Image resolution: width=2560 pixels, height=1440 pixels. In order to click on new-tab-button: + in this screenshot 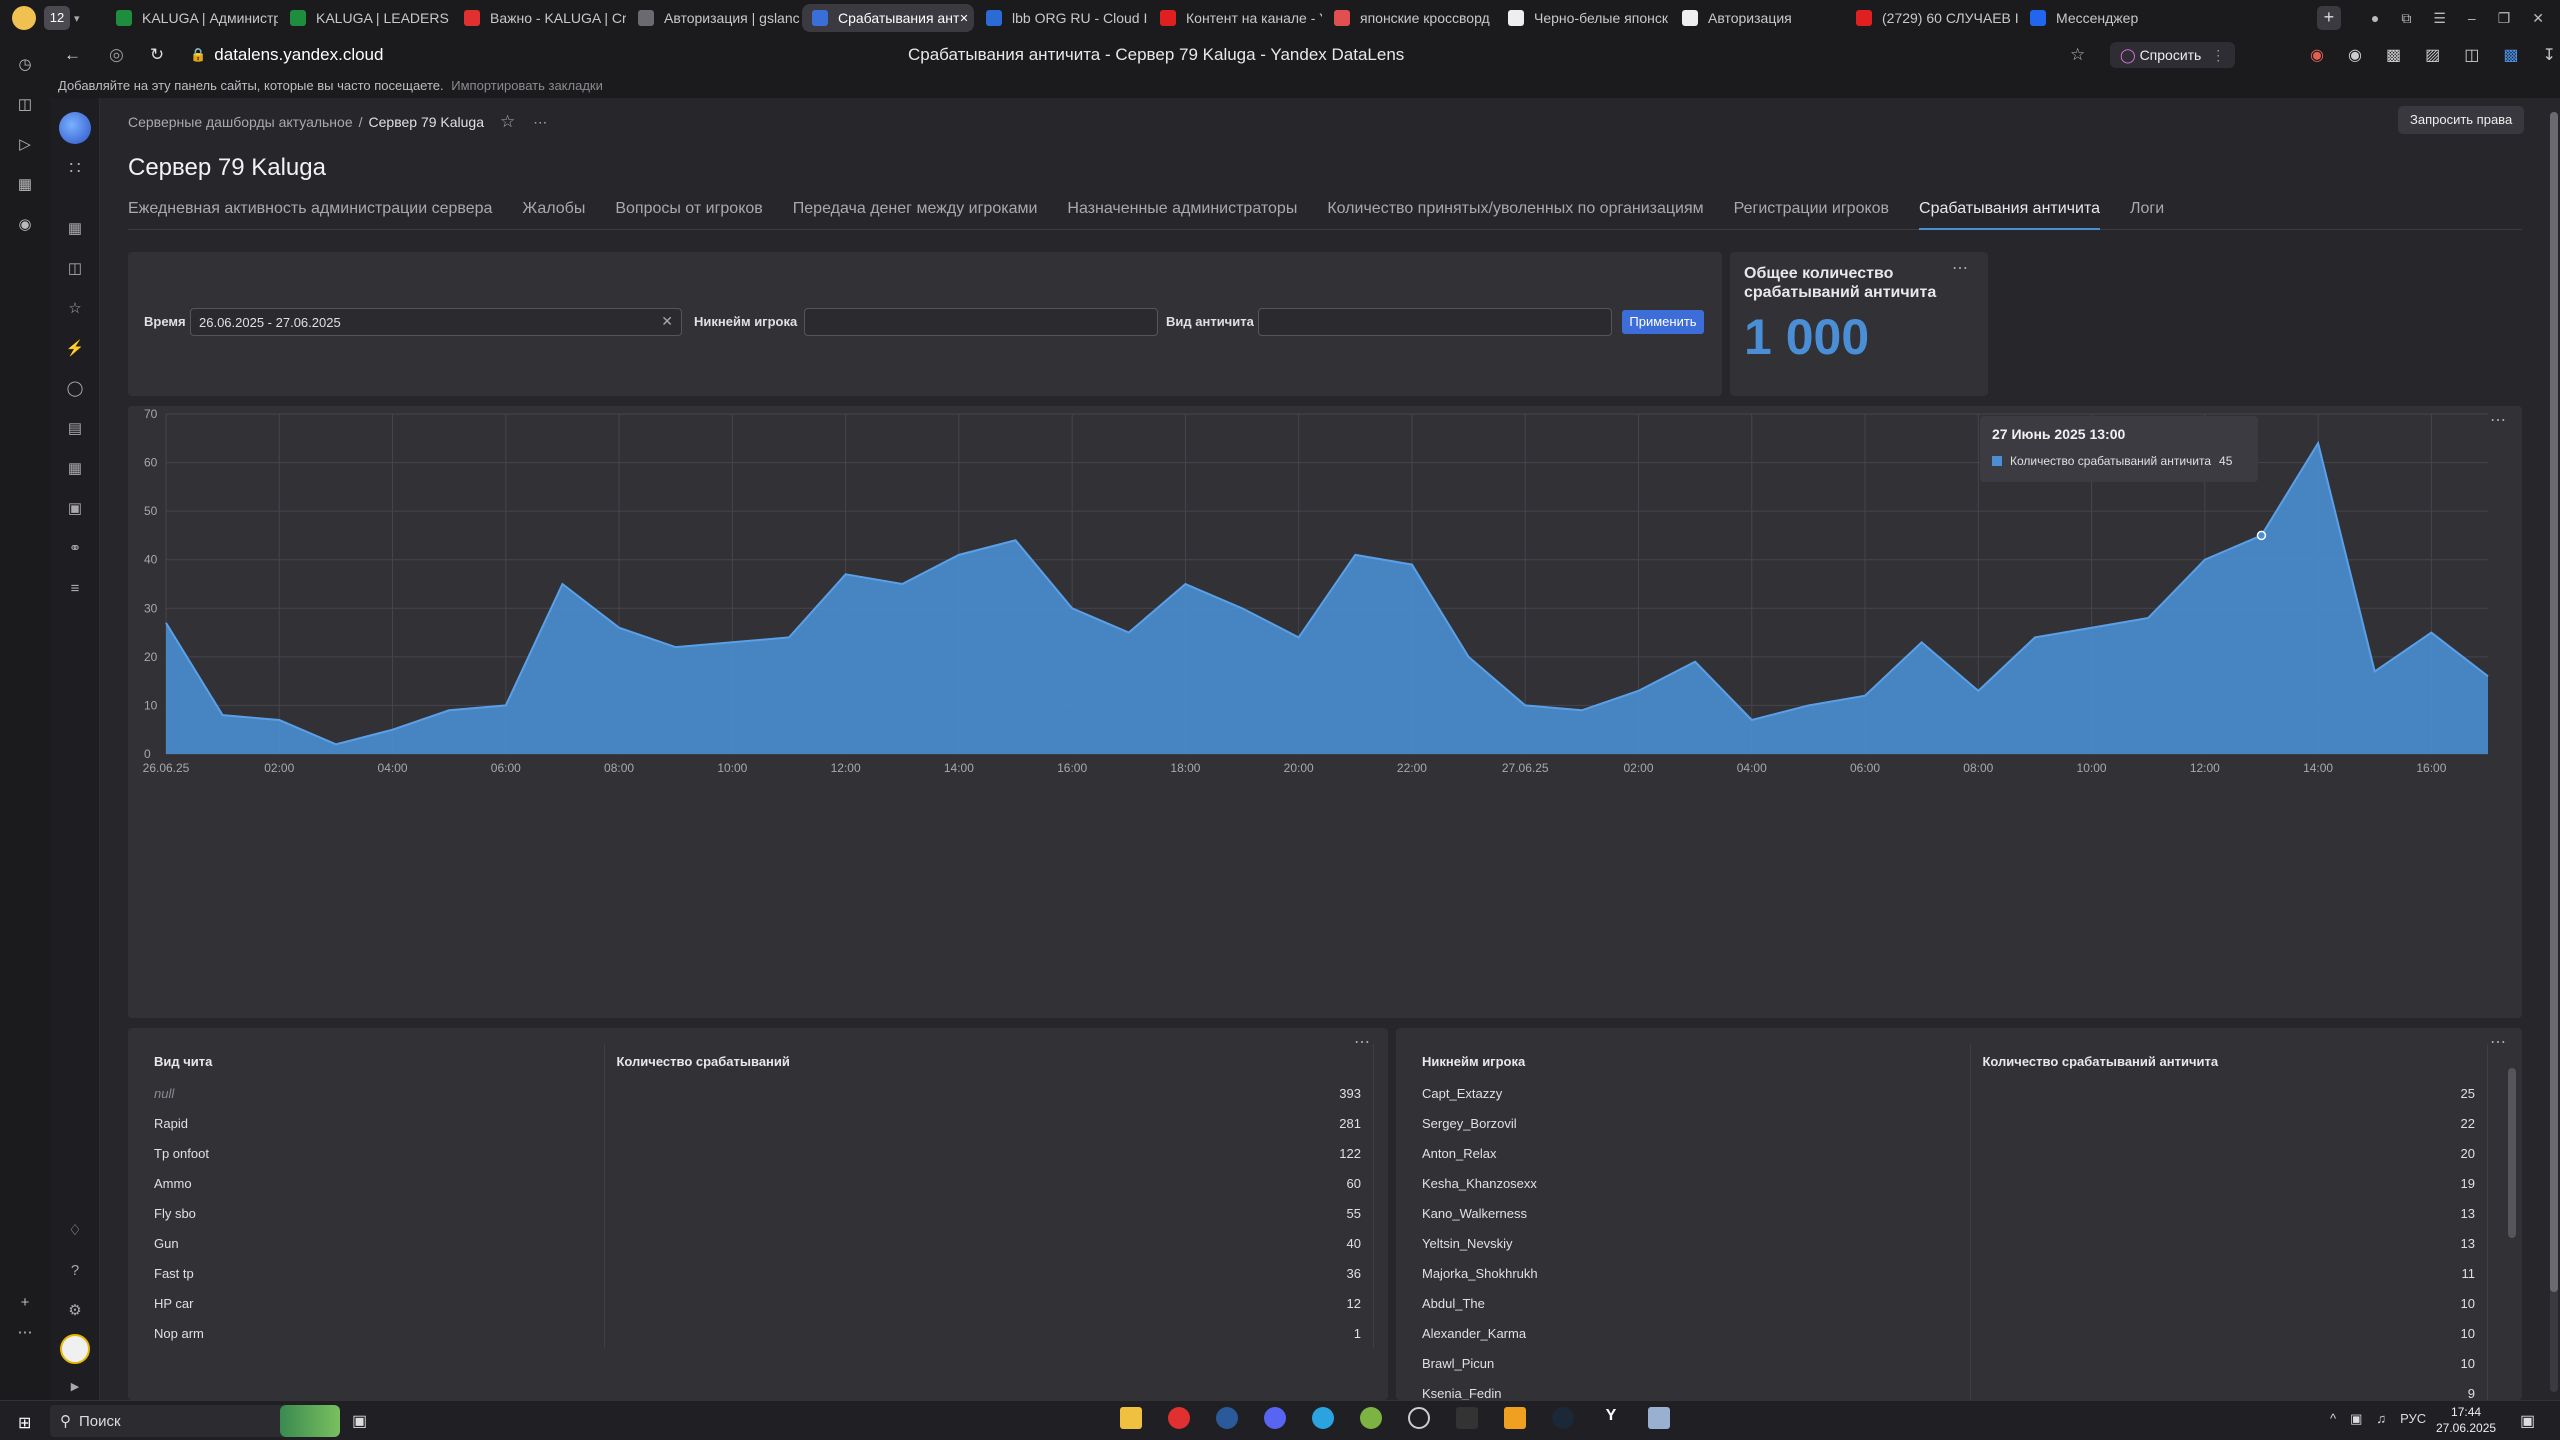, I will do `click(2328, 18)`.